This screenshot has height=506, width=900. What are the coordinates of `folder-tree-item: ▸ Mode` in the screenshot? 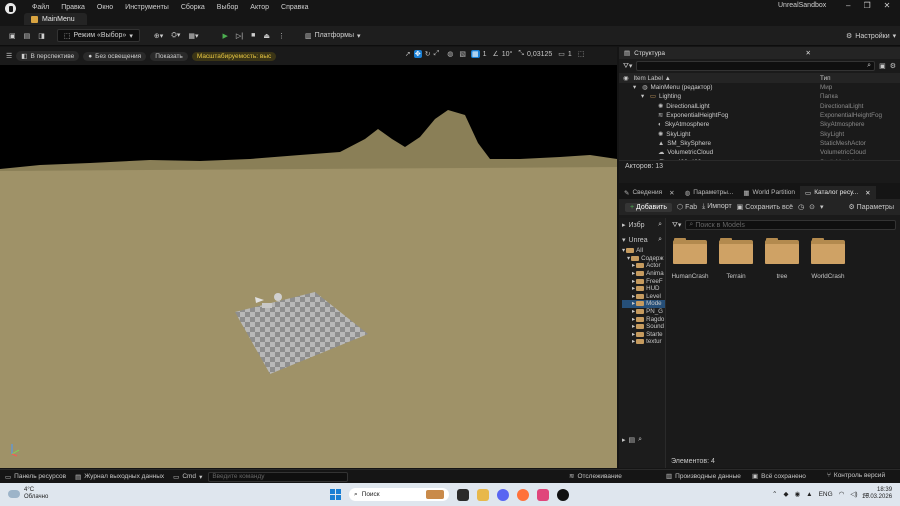 It's located at (643, 304).